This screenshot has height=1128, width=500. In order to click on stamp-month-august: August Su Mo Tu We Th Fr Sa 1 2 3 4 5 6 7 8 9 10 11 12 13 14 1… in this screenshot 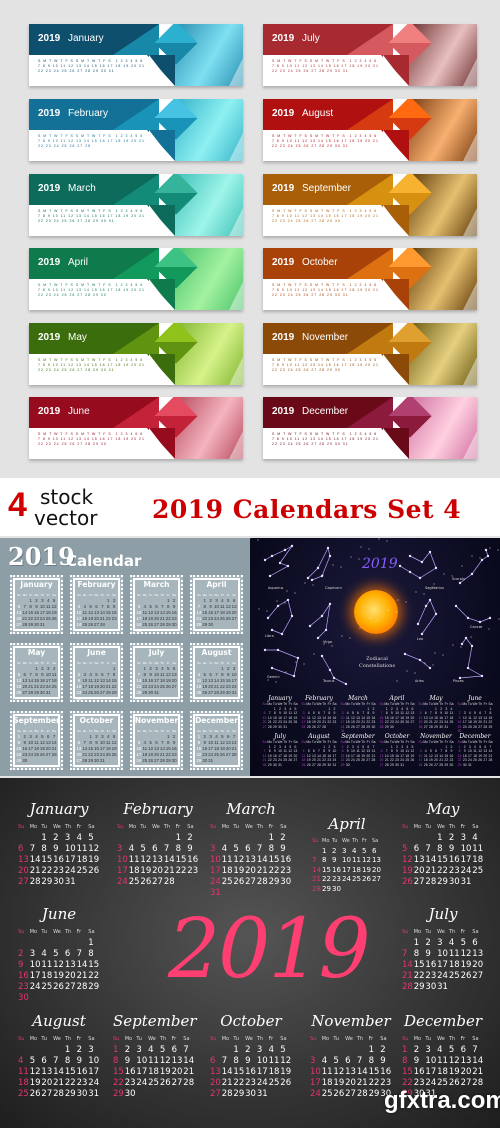, I will do `click(216, 672)`.